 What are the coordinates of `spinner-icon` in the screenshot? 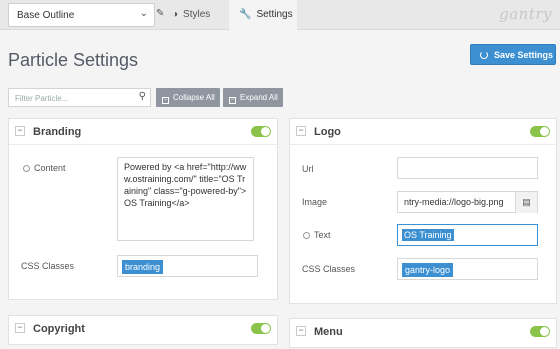 It's located at (484, 55).